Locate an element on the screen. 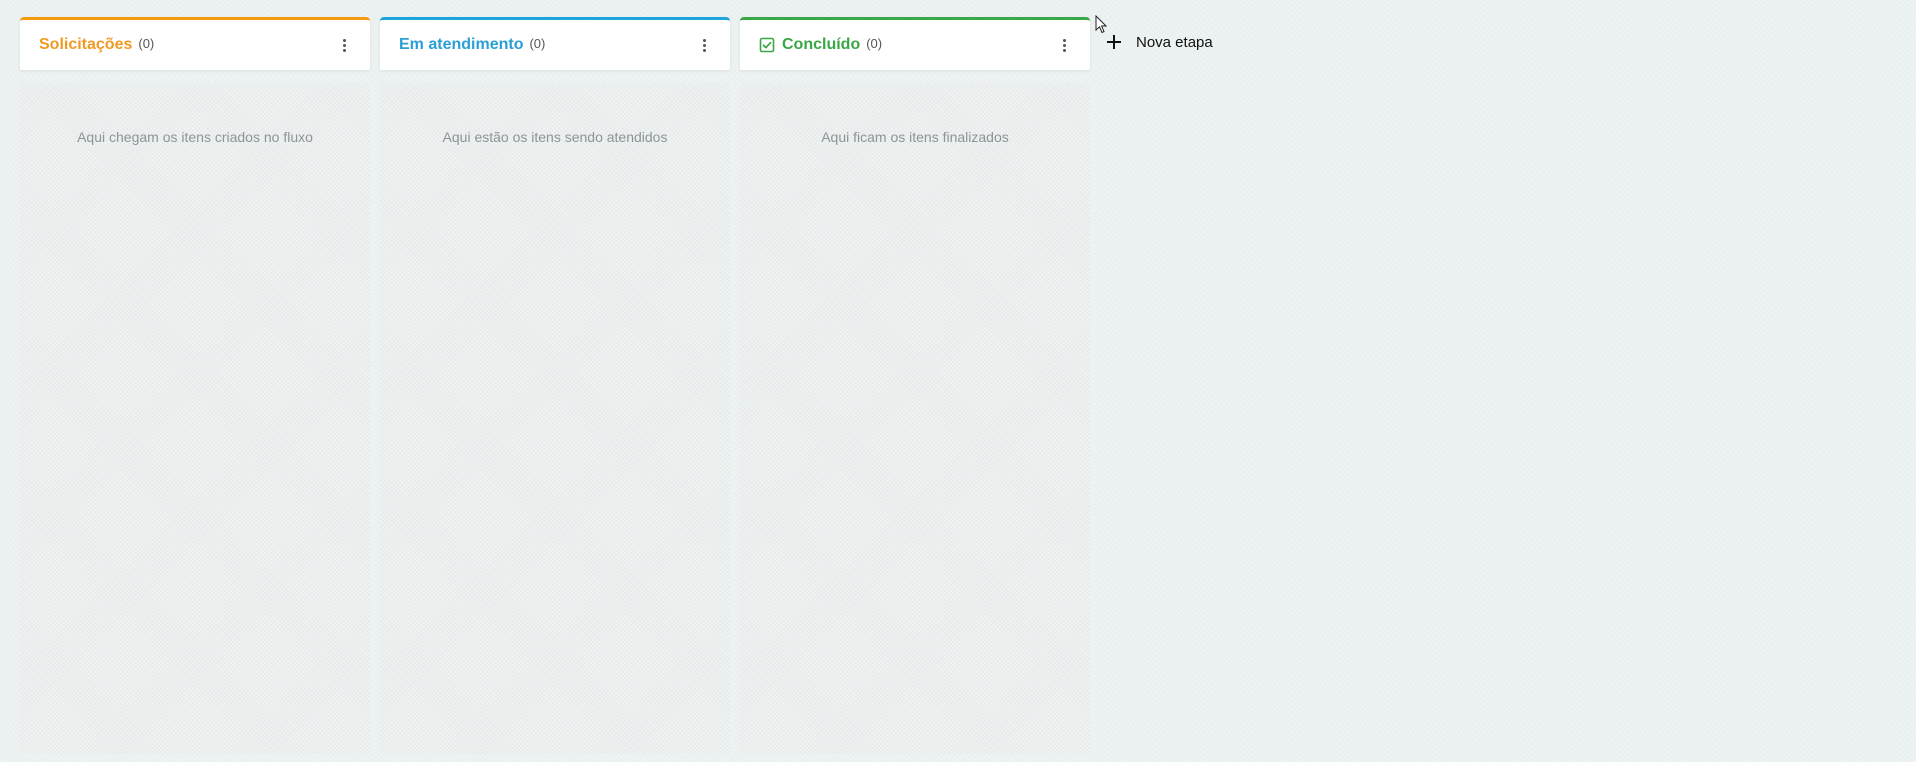  column-title: Concluído is located at coordinates (821, 44).